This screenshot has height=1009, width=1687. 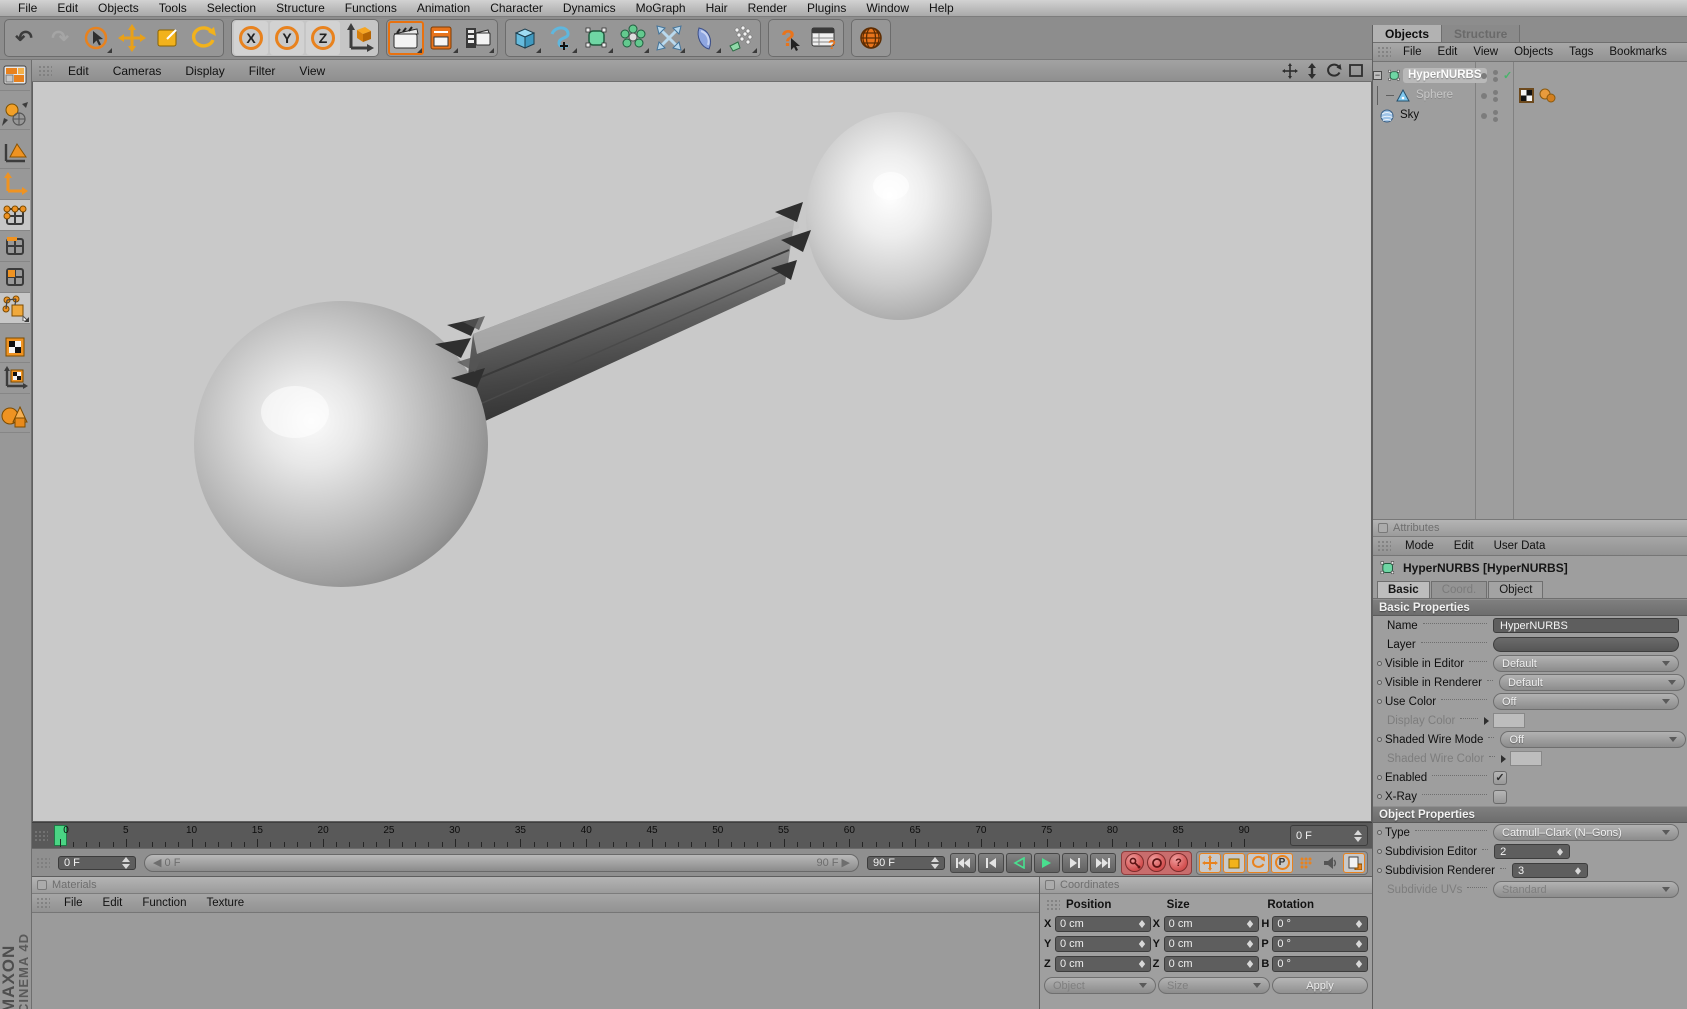 What do you see at coordinates (1485, 52) in the screenshot?
I see `object-manager-menu-view: View` at bounding box center [1485, 52].